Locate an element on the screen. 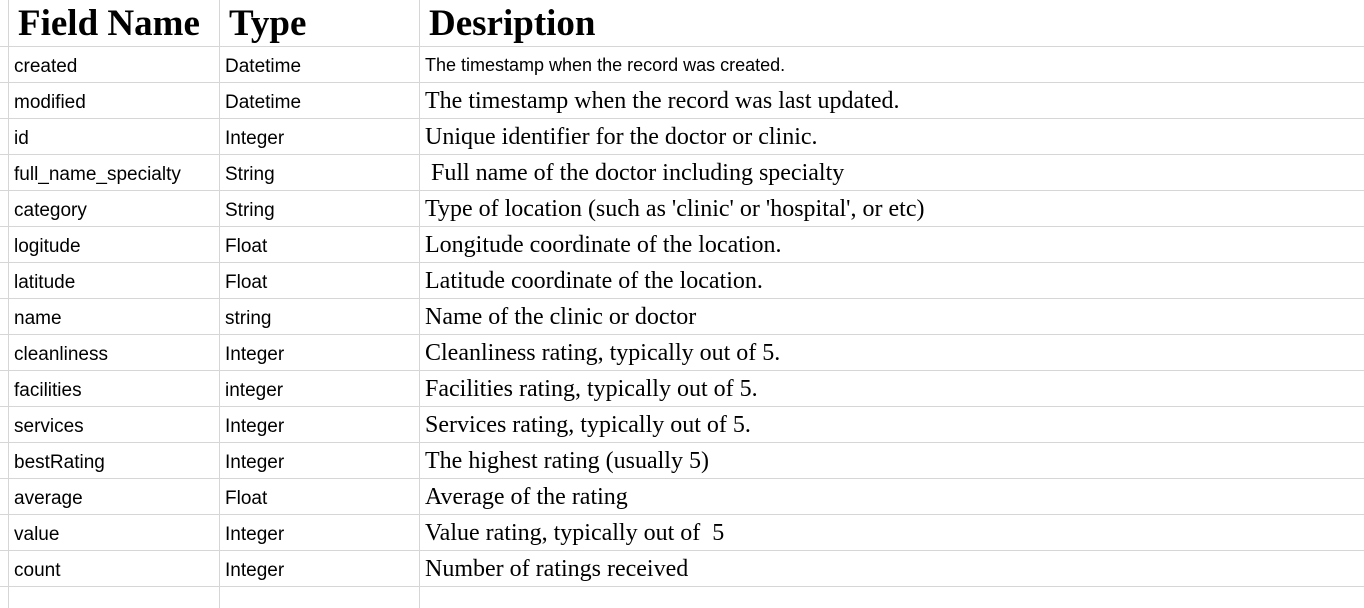 This screenshot has height=608, width=1364. table-row: name string Name of the clinic or doctor is located at coordinates (682, 317).